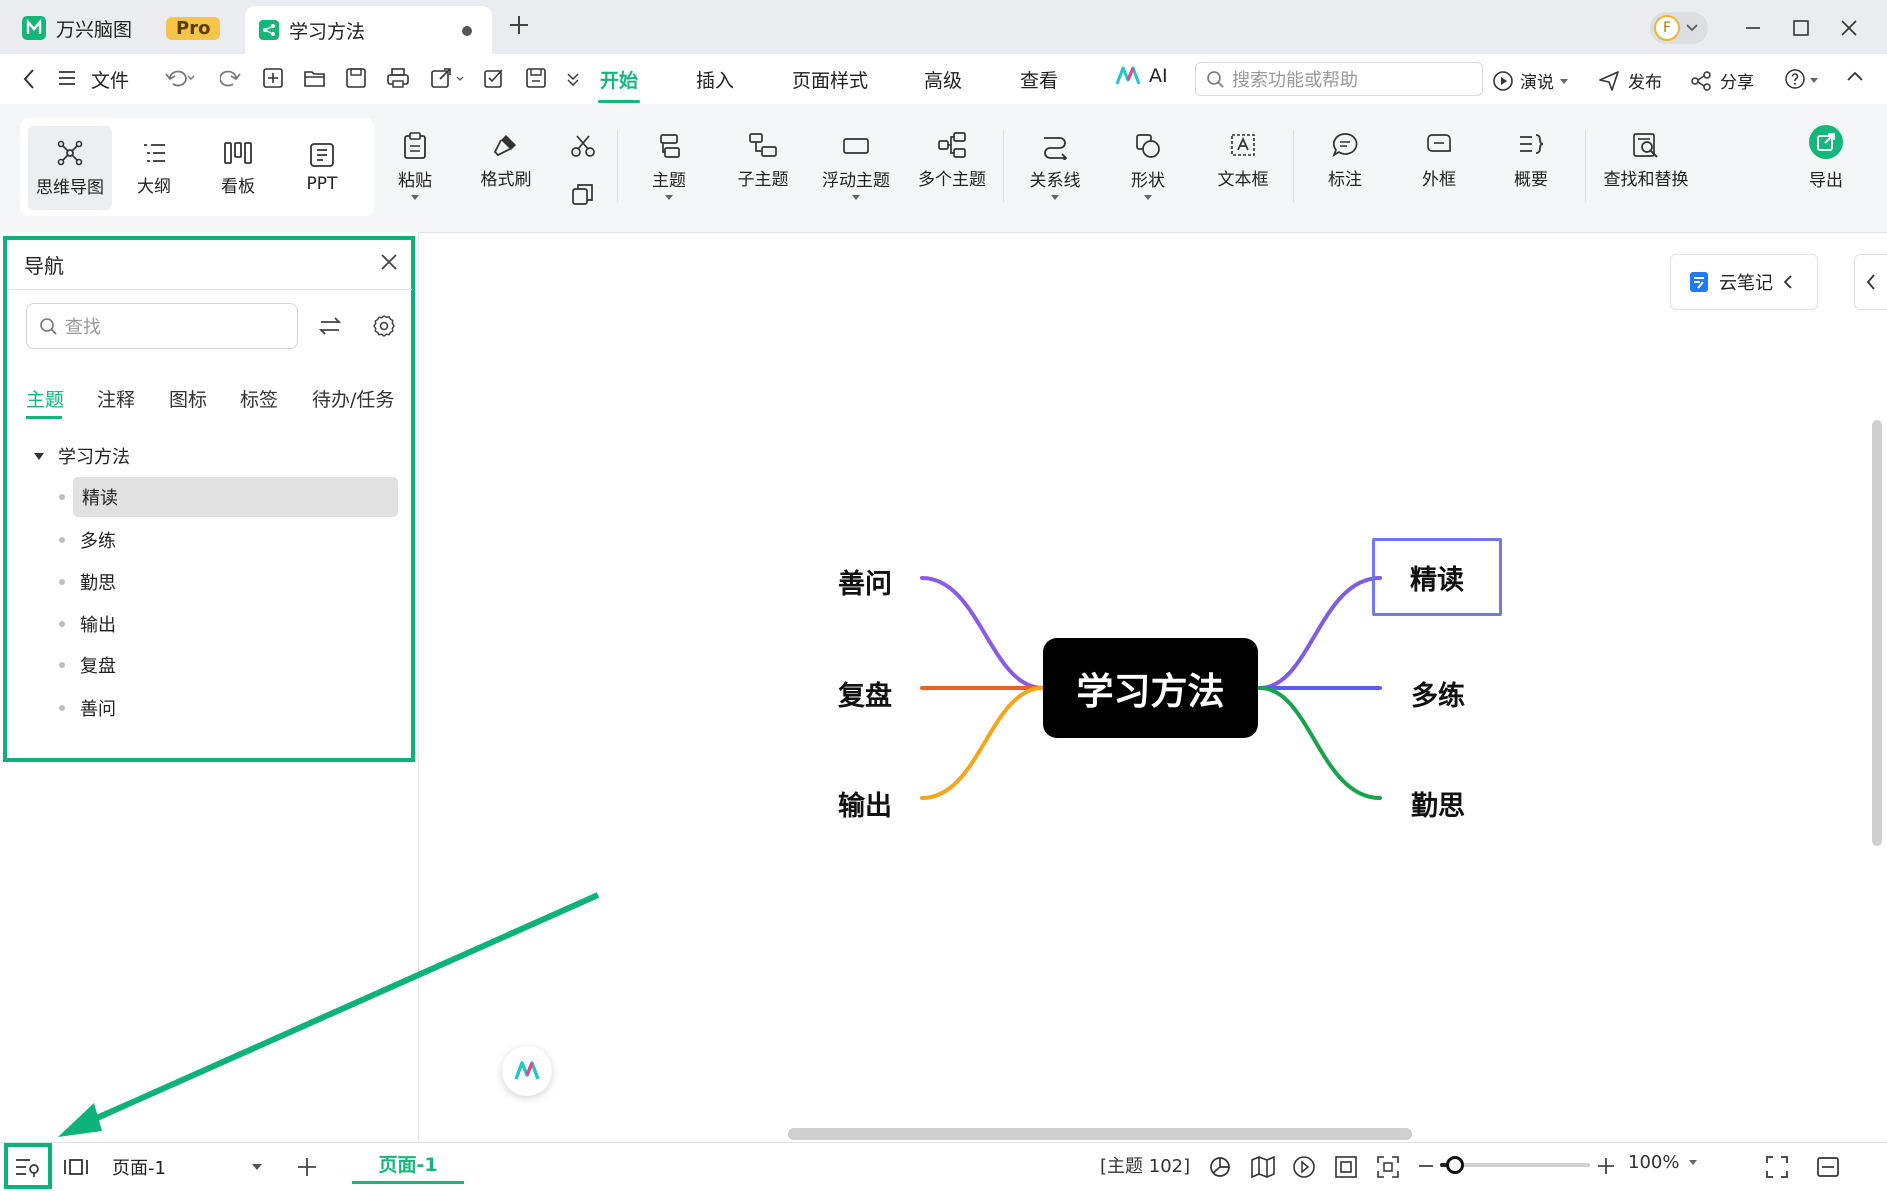  I want to click on present-button: 演说, so click(1530, 80).